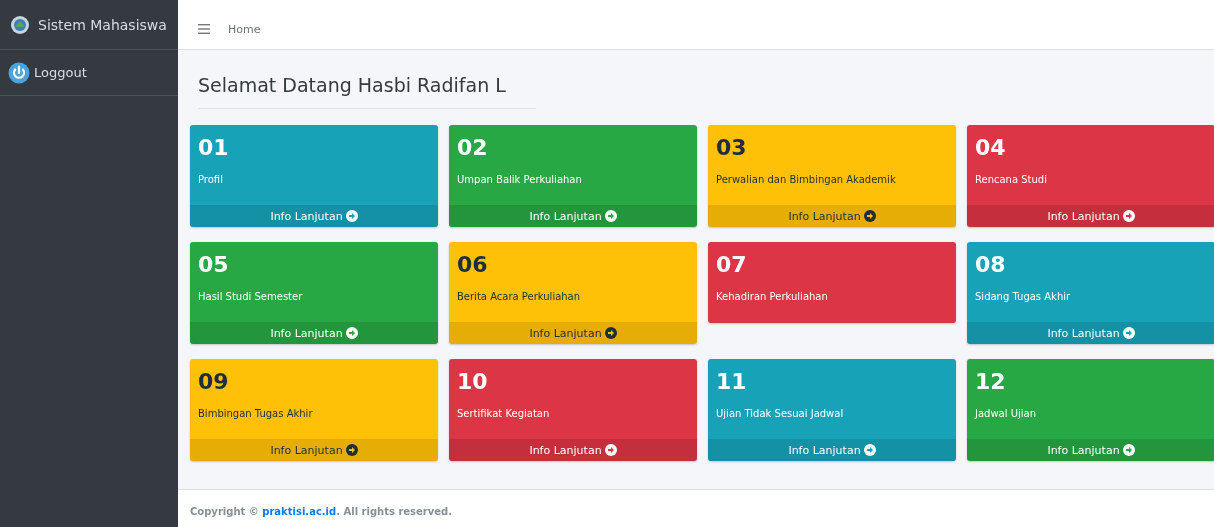  I want to click on card-label: Kehadiran Perkuliahan, so click(772, 297).